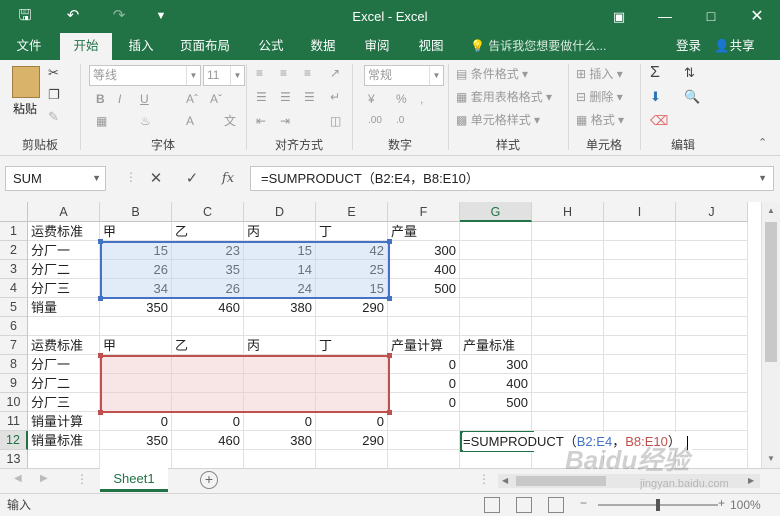 The height and width of the screenshot is (516, 780). Describe the element at coordinates (55, 178) in the screenshot. I see `name-box: SUM ▼` at that location.